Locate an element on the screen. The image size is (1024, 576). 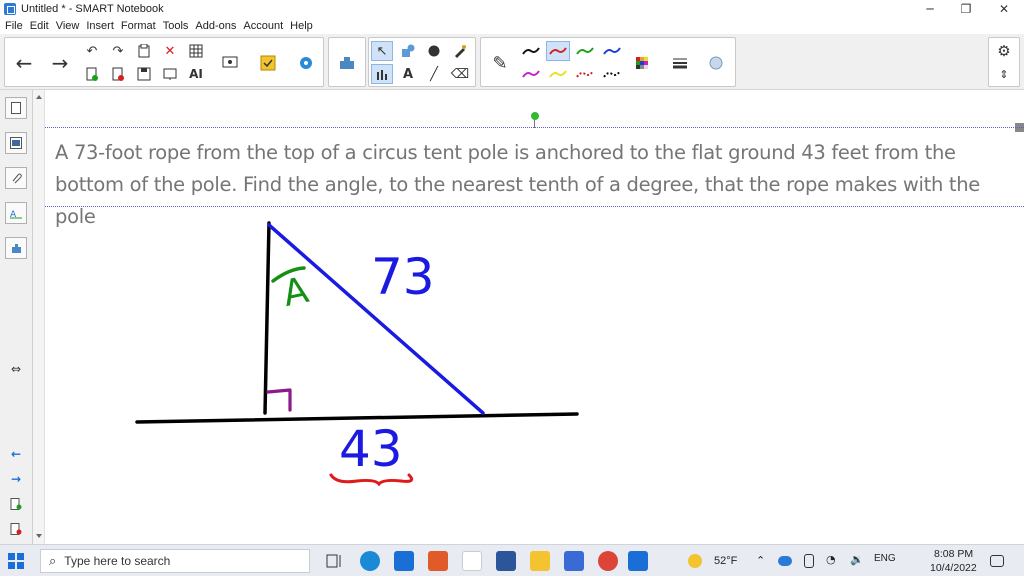
select-tool-button: ↖ is located at coordinates (382, 51).